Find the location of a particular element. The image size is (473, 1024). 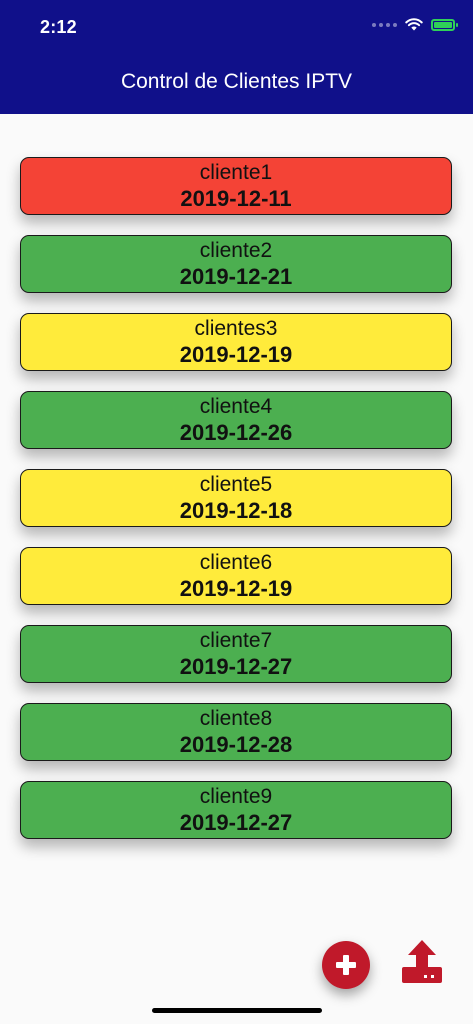

wifi-icon is located at coordinates (414, 24).